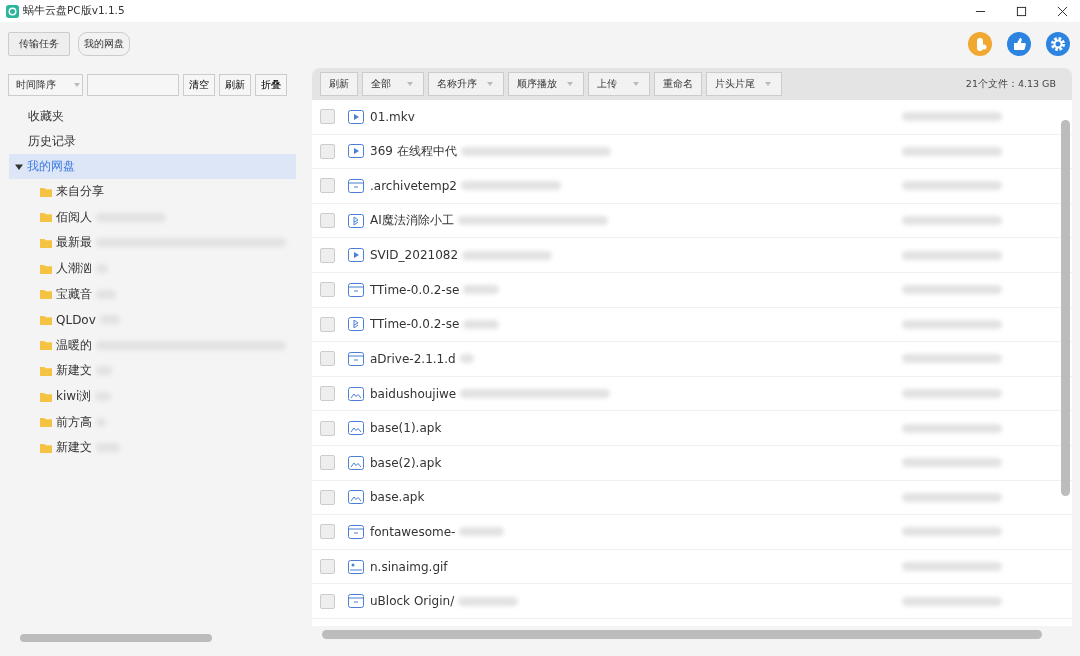  What do you see at coordinates (397, 497) in the screenshot?
I see `file-name: base.apk` at bounding box center [397, 497].